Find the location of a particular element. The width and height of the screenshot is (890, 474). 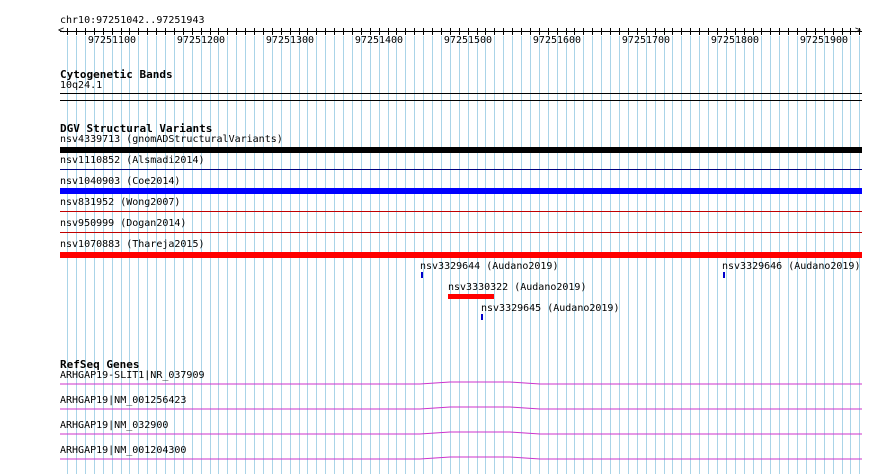

variant-label: nsv3329645 (Audano2019) is located at coordinates (550, 309).